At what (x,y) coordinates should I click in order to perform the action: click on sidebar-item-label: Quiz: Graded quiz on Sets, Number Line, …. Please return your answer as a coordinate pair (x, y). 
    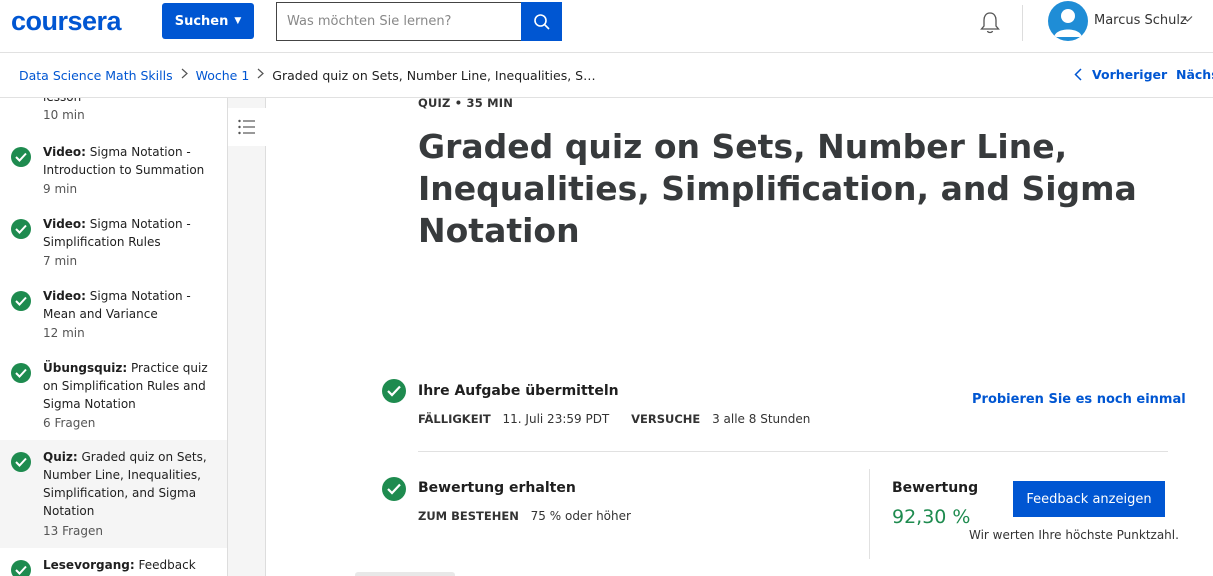
    Looking at the image, I should click on (128, 484).